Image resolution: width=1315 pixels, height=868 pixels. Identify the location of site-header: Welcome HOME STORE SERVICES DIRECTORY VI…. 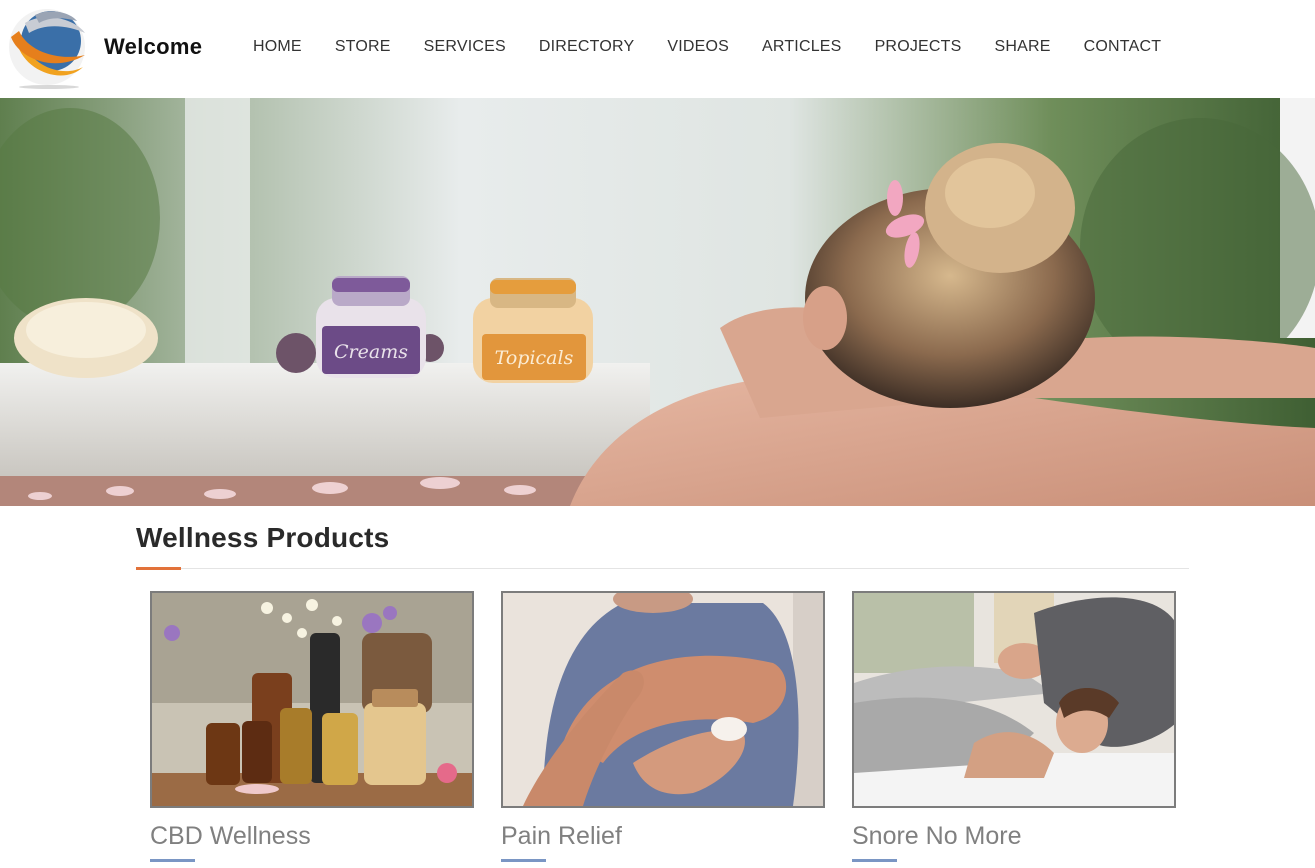
(657, 49).